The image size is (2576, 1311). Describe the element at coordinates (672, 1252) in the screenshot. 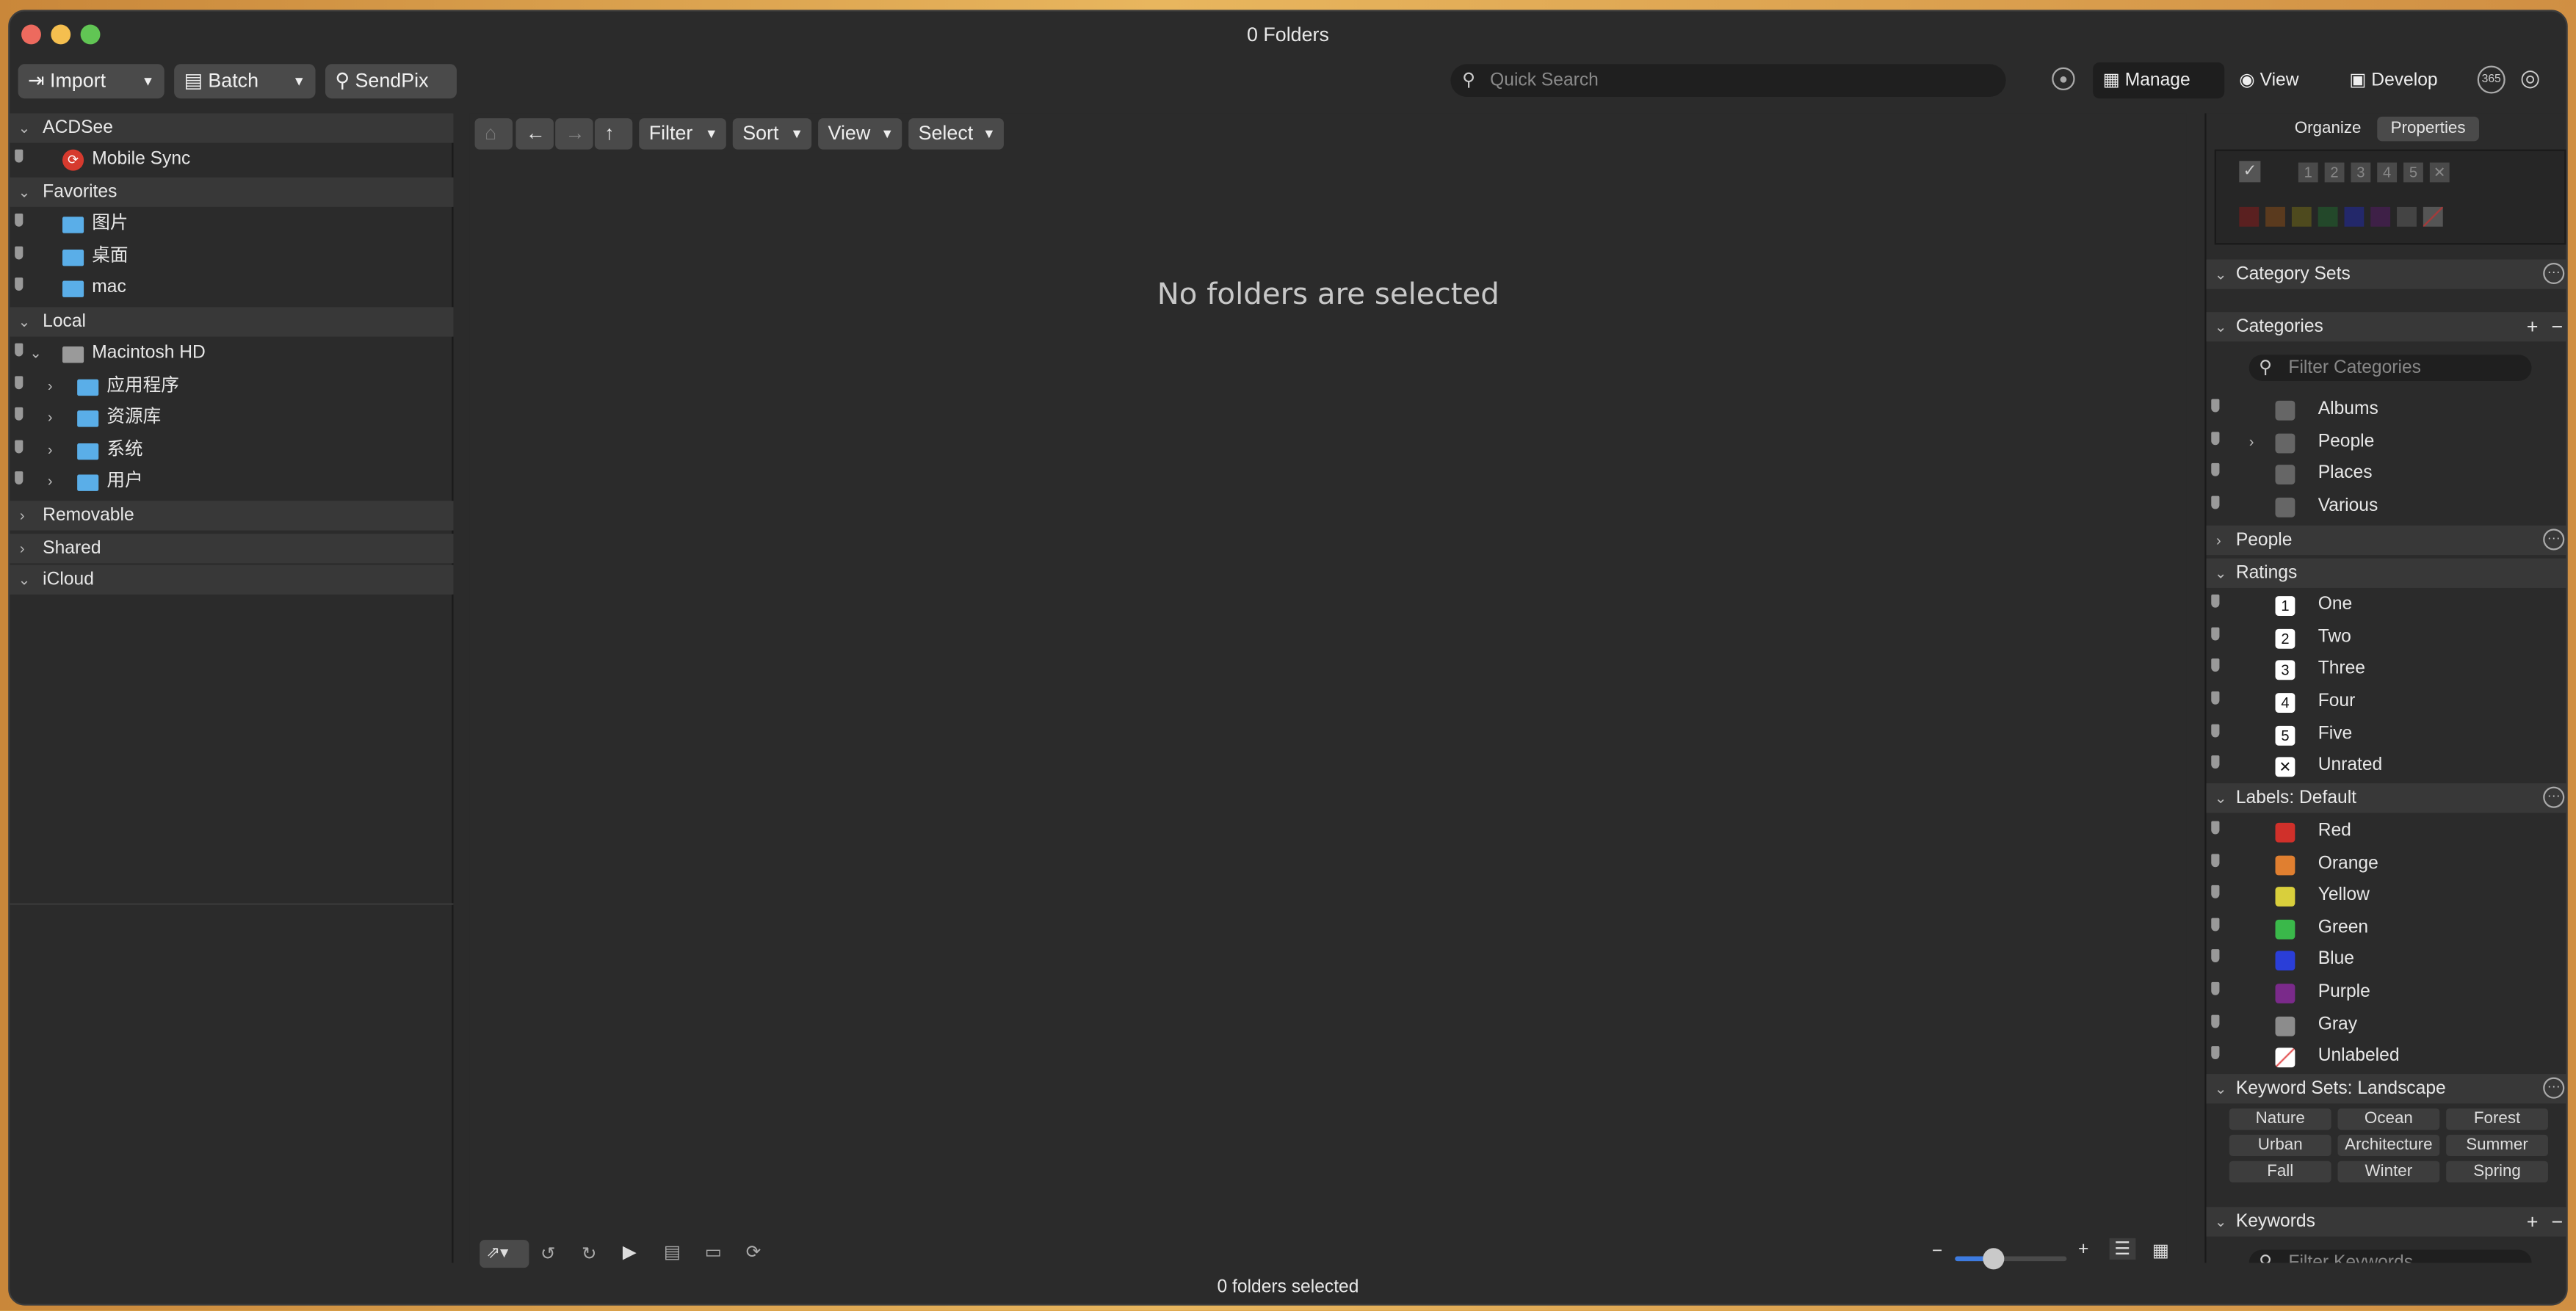

I see `compare-icon: ▤` at that location.